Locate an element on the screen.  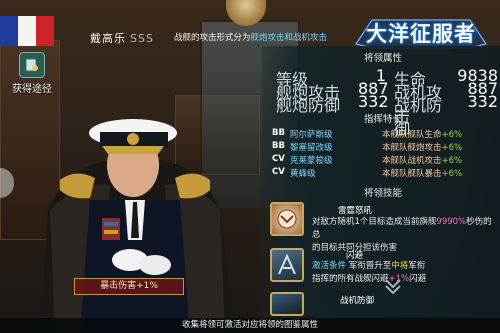
skill-name: 战机防御 is located at coordinates (357, 301).